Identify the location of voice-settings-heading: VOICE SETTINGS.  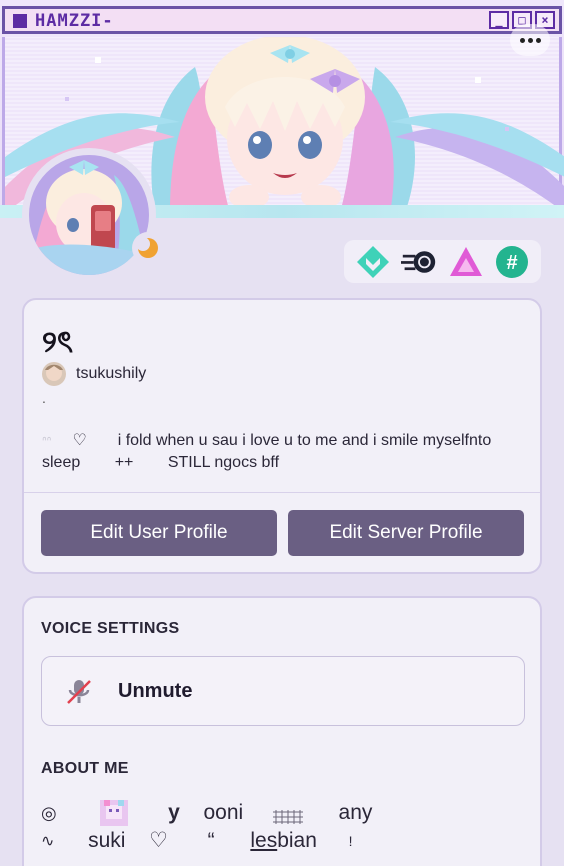
(110, 628).